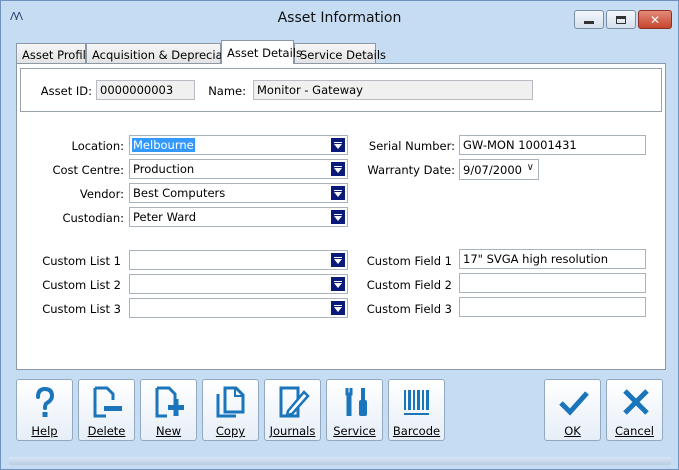 Image resolution: width=679 pixels, height=470 pixels. I want to click on barcode-label: Barcode, so click(416, 431).